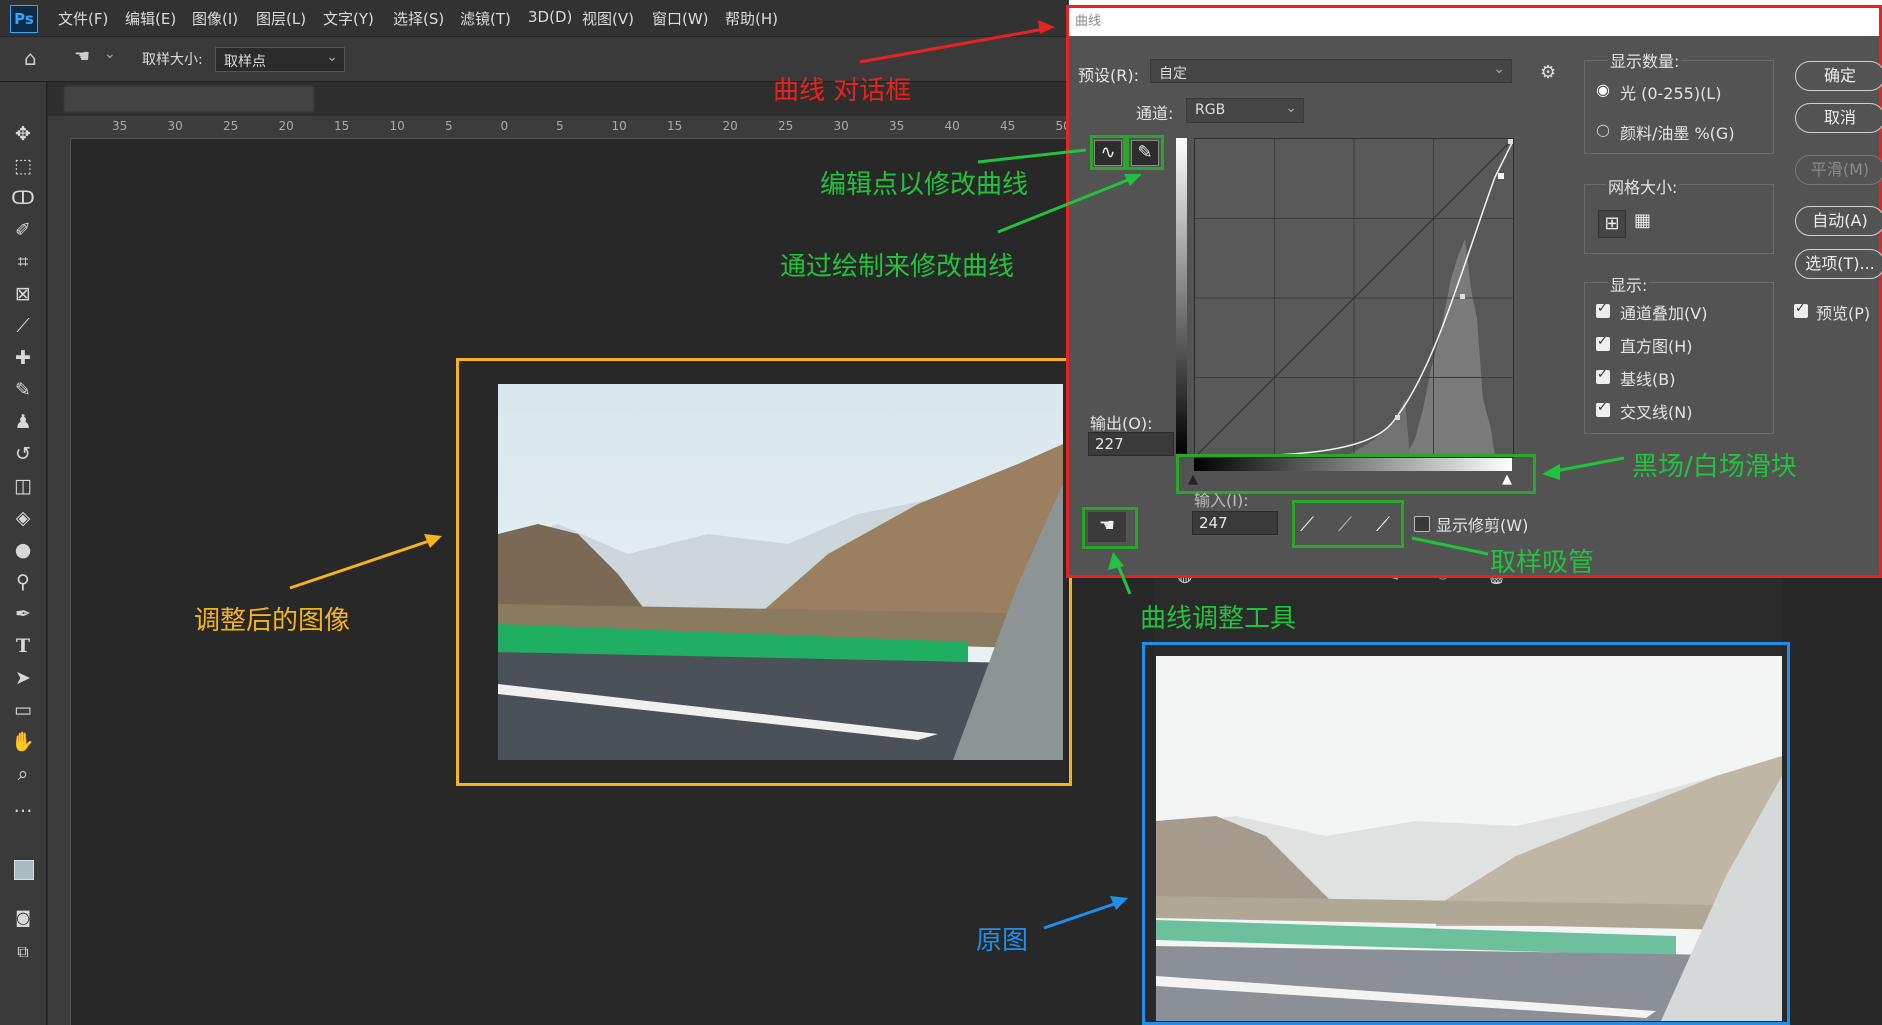 The image size is (1882, 1025). I want to click on annotation-adjusted-image: 调整后的图像, so click(272, 621).